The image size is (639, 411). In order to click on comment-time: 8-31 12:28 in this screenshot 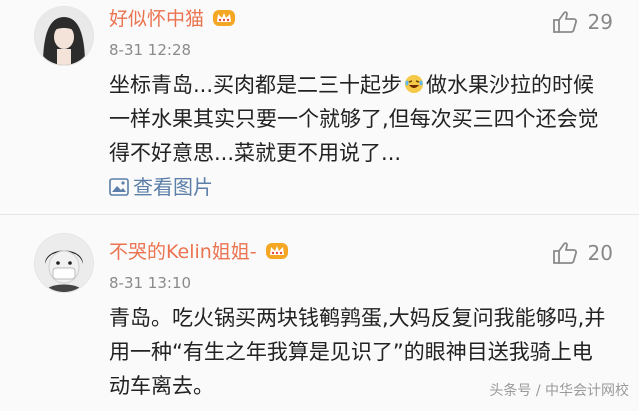, I will do `click(150, 50)`.